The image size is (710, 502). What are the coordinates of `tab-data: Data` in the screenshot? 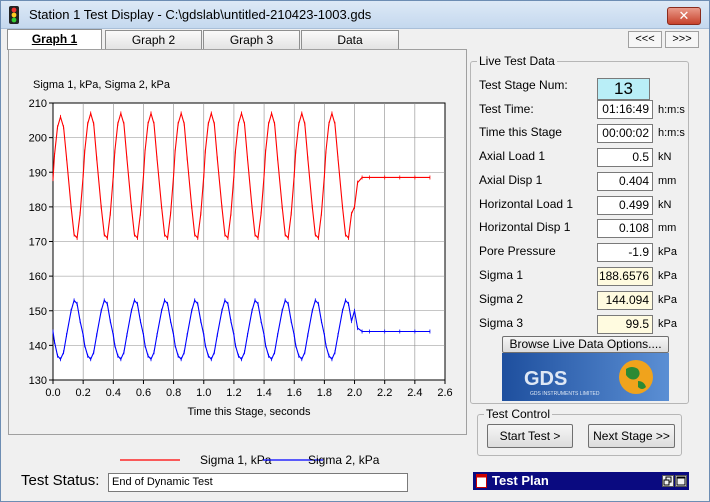 It's located at (350, 39).